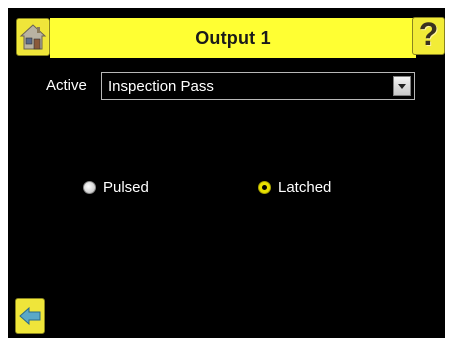 The height and width of the screenshot is (341, 451). I want to click on radio-latched-indicator, so click(264, 187).